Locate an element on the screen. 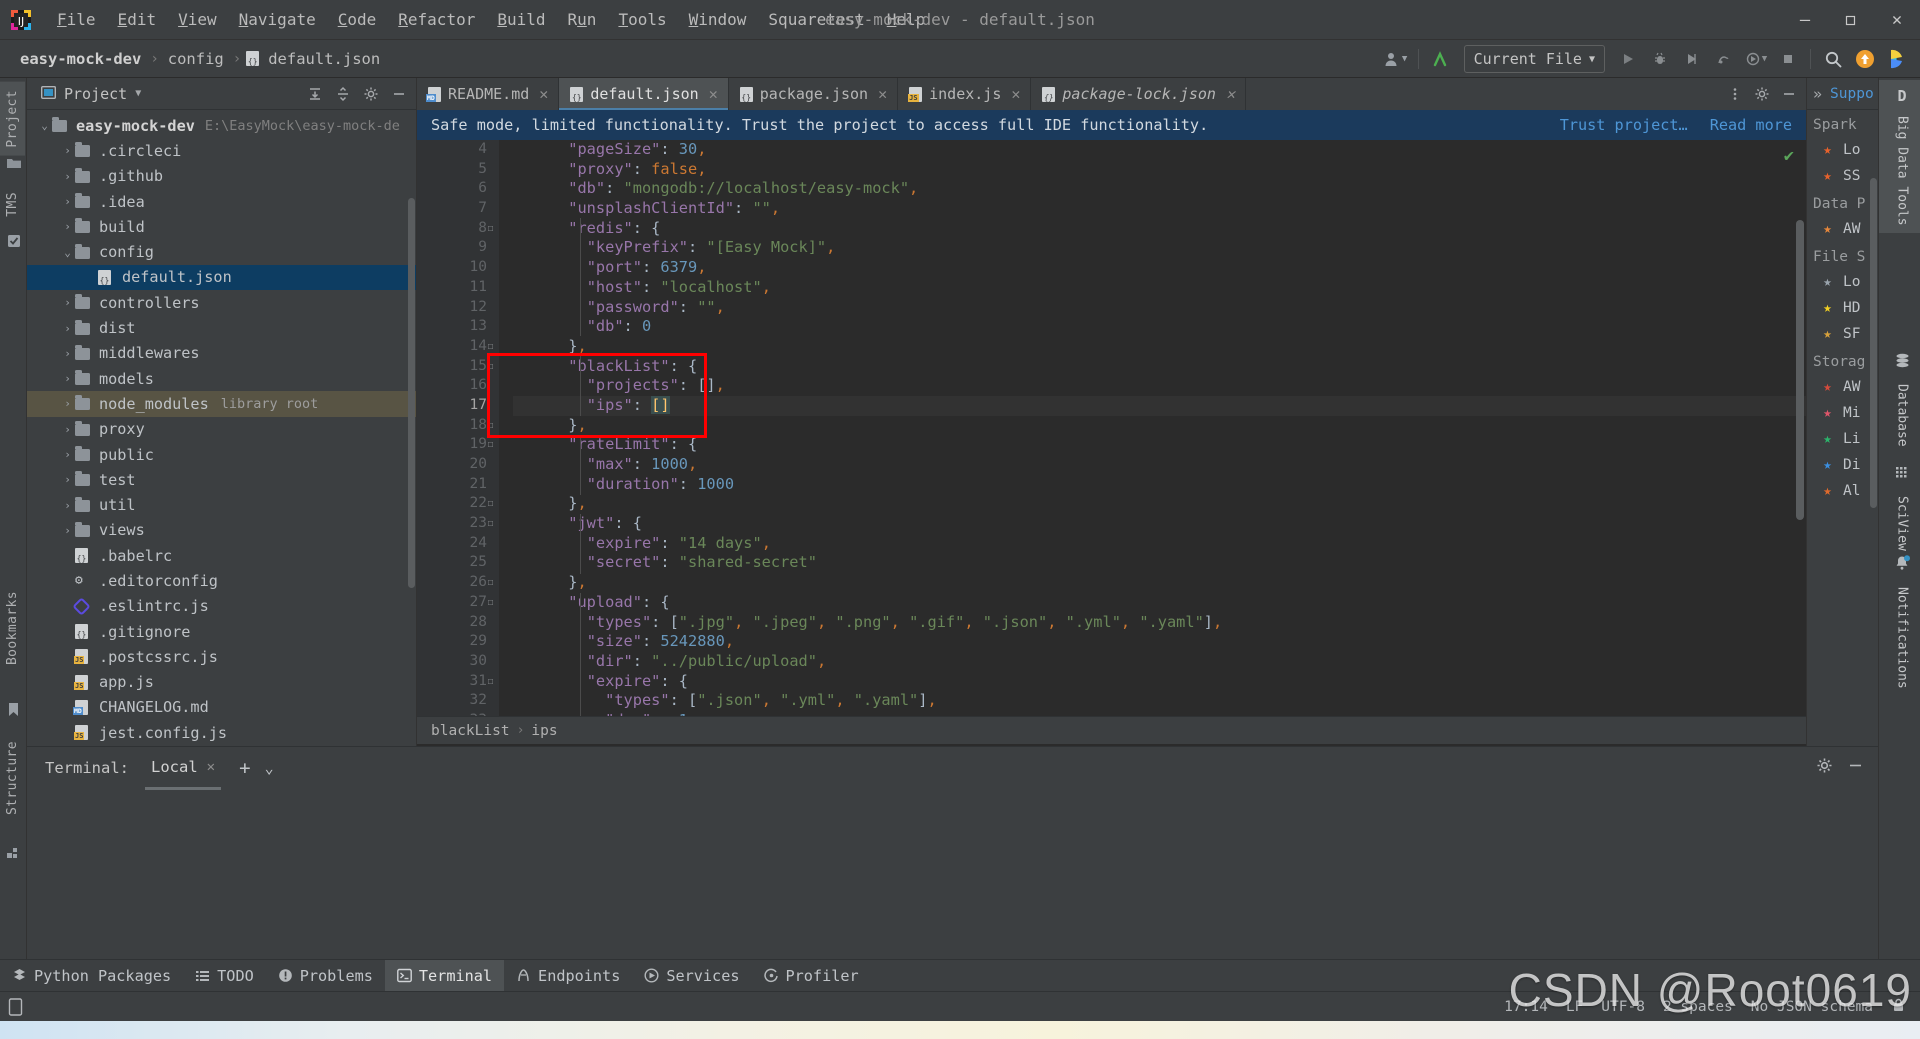 The image size is (1920, 1039). tree-item-node-modules: › node_modules library root is located at coordinates (221, 404).